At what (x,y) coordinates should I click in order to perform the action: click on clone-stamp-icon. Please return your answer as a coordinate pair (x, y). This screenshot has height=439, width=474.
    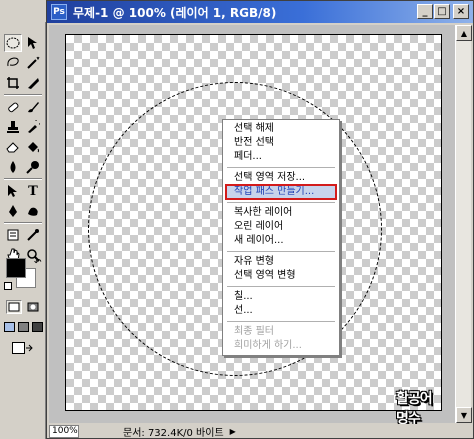
    Looking at the image, I should click on (13, 127).